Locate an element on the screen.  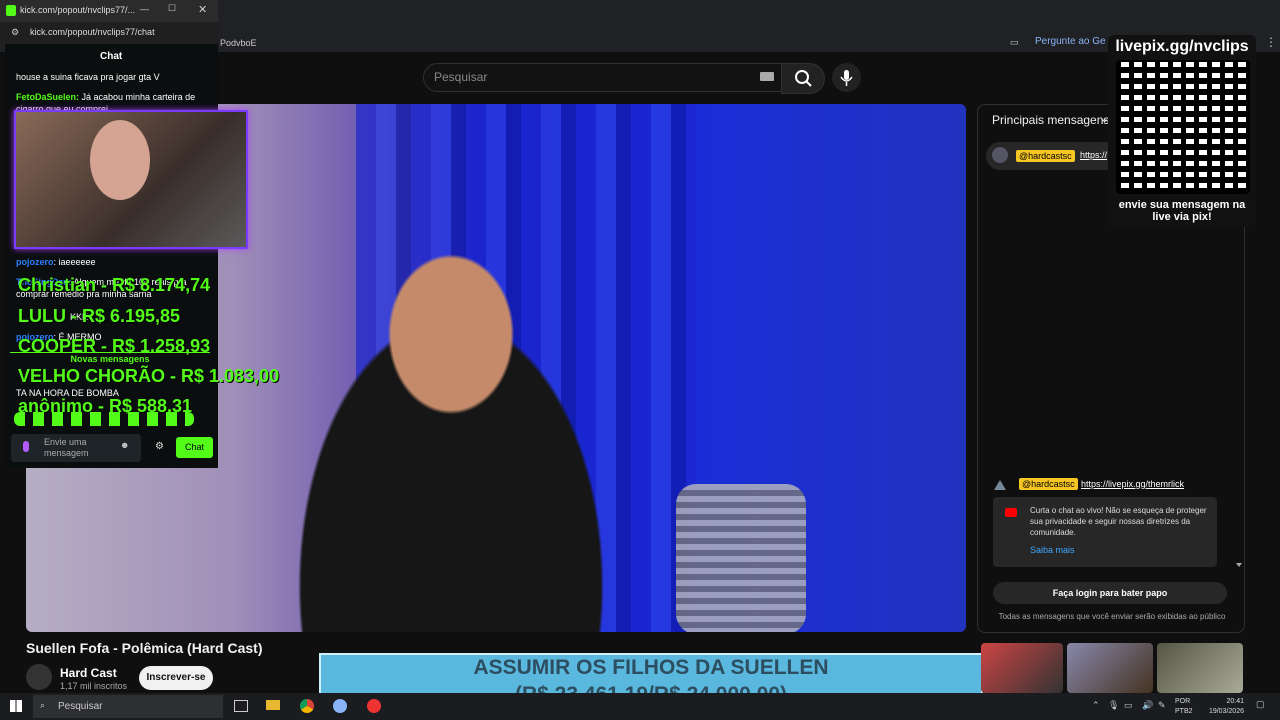
pen-icon: ✎ is located at coordinates (1162, 705).